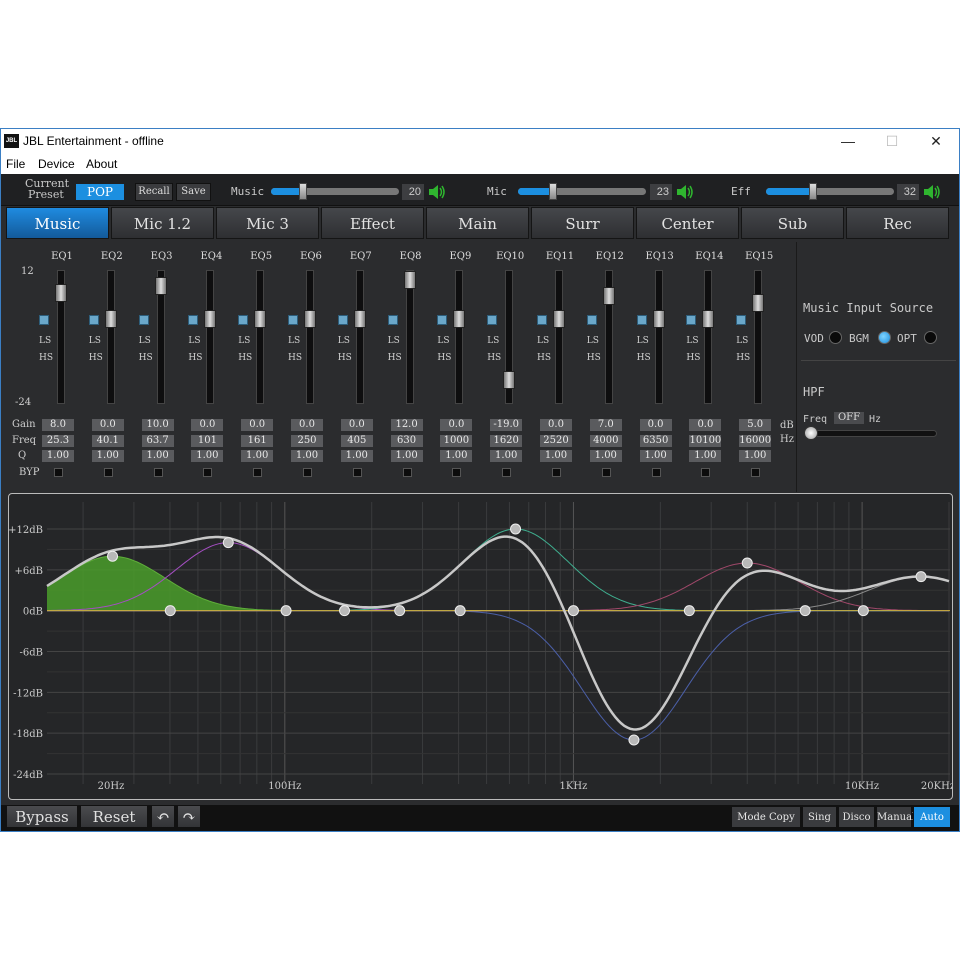  Describe the element at coordinates (892, 141) in the screenshot. I see `maximize-button: ☐` at that location.